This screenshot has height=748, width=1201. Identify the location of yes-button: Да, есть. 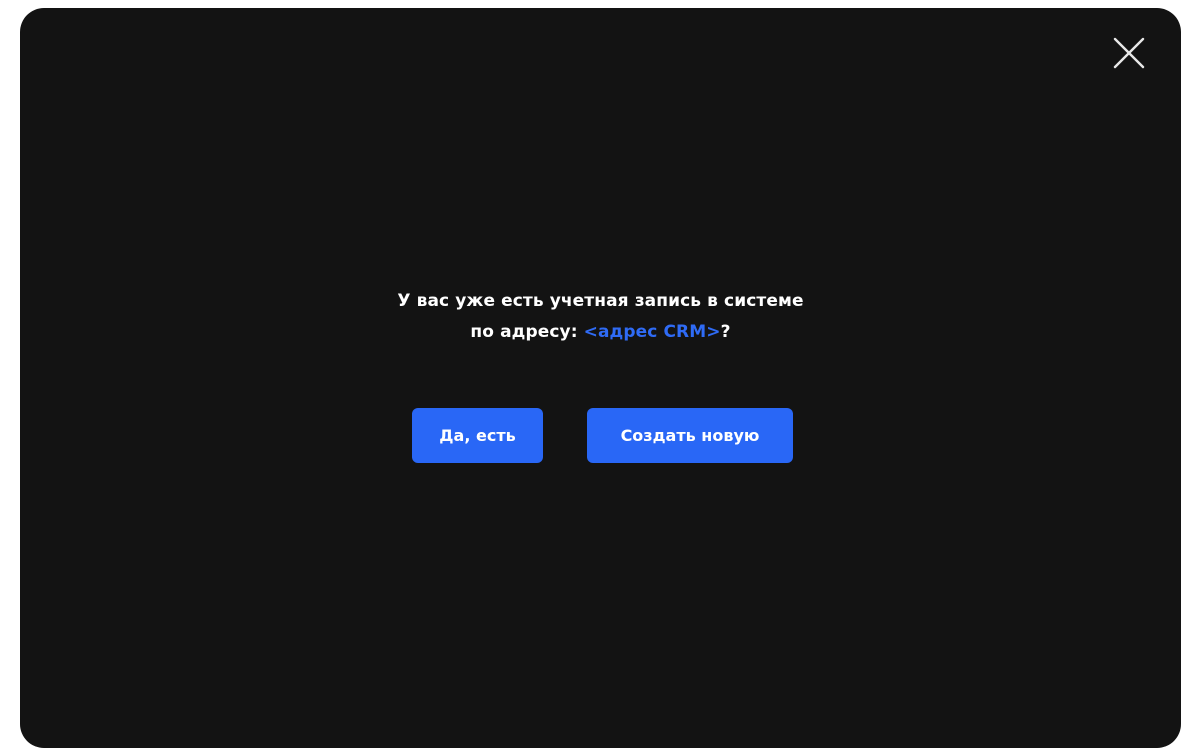
(477, 435).